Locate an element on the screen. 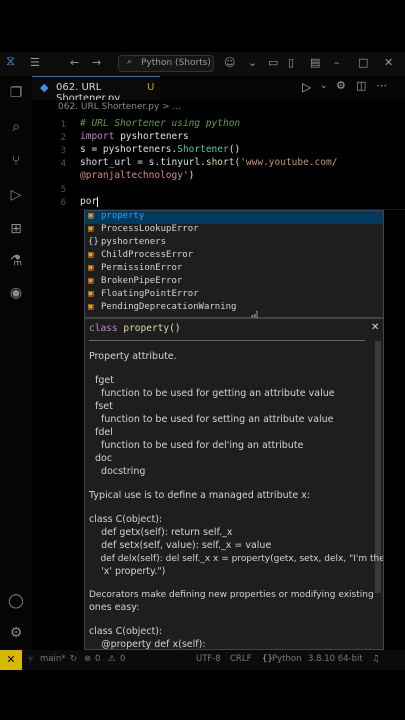  suggestion-item: ▣ FloatingPointError is located at coordinates (234, 295).